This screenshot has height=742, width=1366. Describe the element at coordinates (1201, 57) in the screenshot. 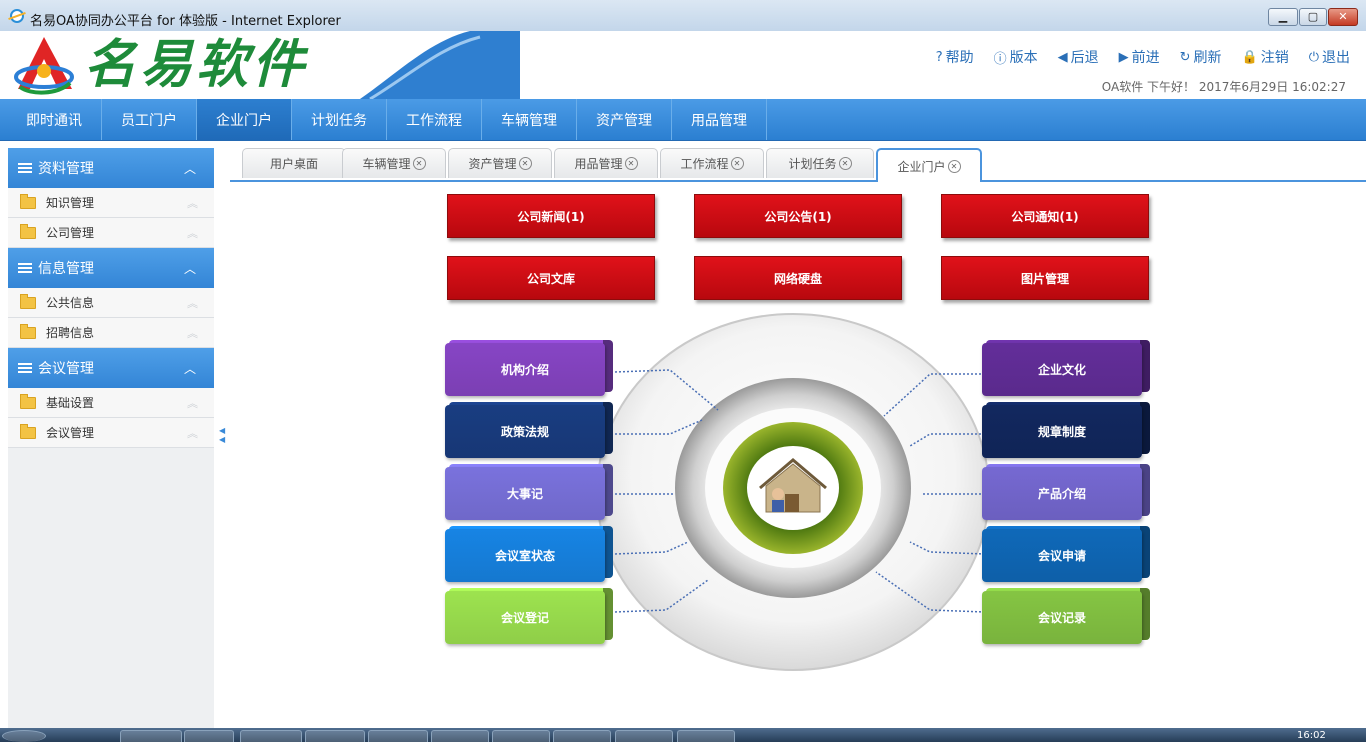

I see `toolbar-refresh-button: ↻ 刷新` at that location.